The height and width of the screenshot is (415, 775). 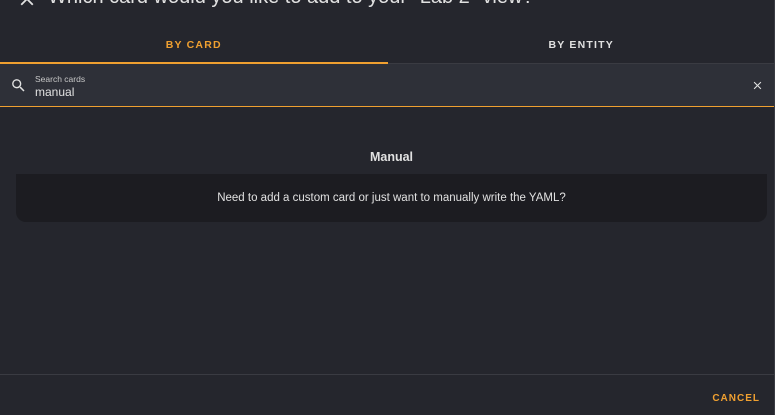 What do you see at coordinates (60, 79) in the screenshot?
I see `search-label: Search cards` at bounding box center [60, 79].